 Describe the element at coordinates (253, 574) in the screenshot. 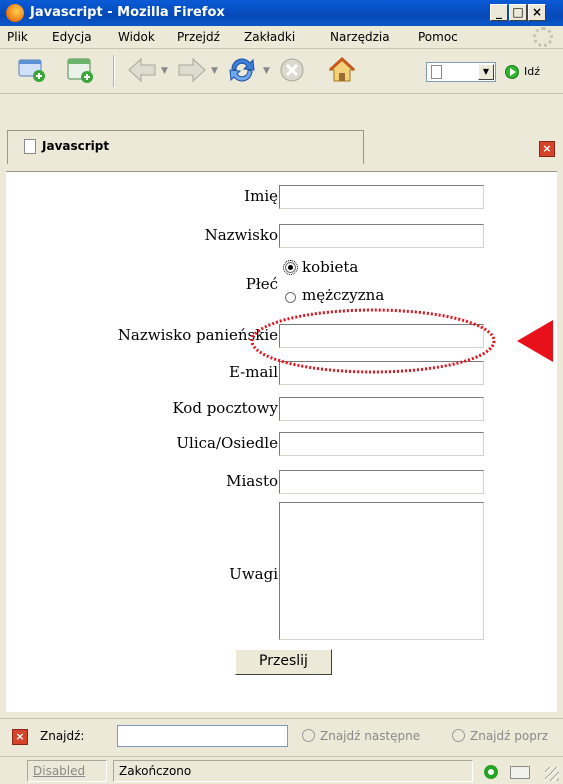

I see `label-notes: Uwagi` at that location.